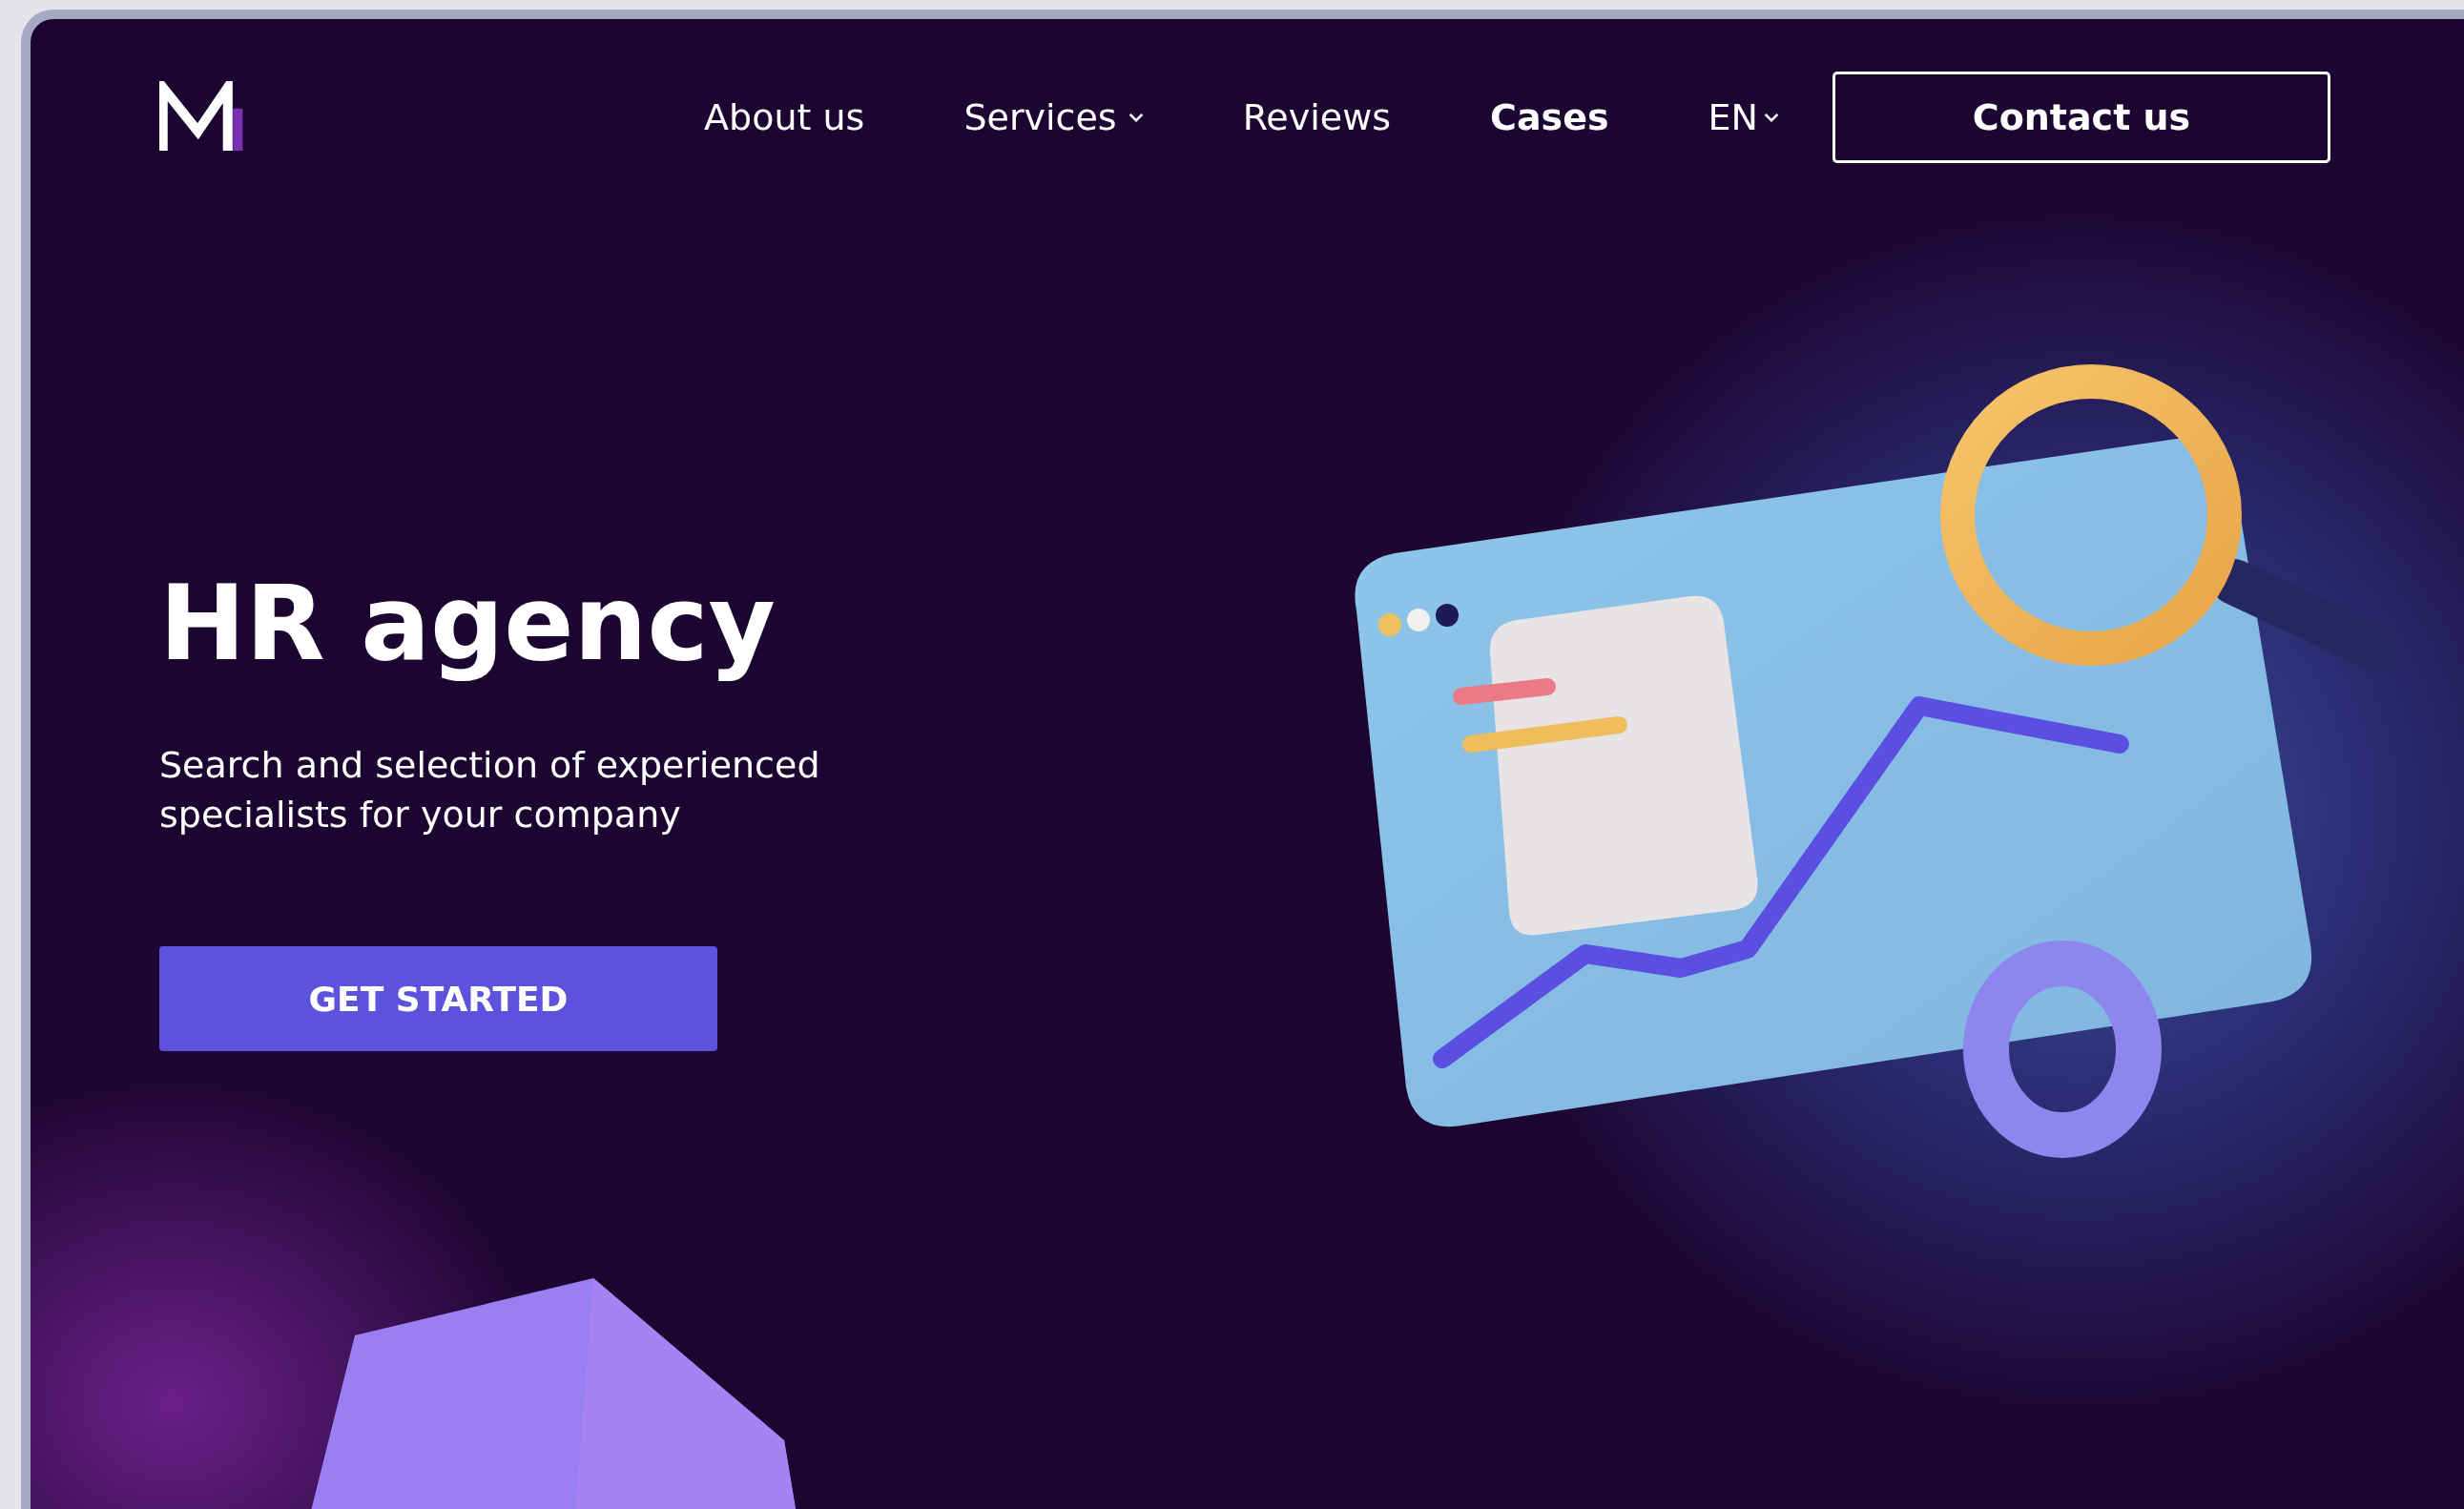 This screenshot has height=1509, width=2464. I want to click on nav-link: Reviews, so click(1316, 117).